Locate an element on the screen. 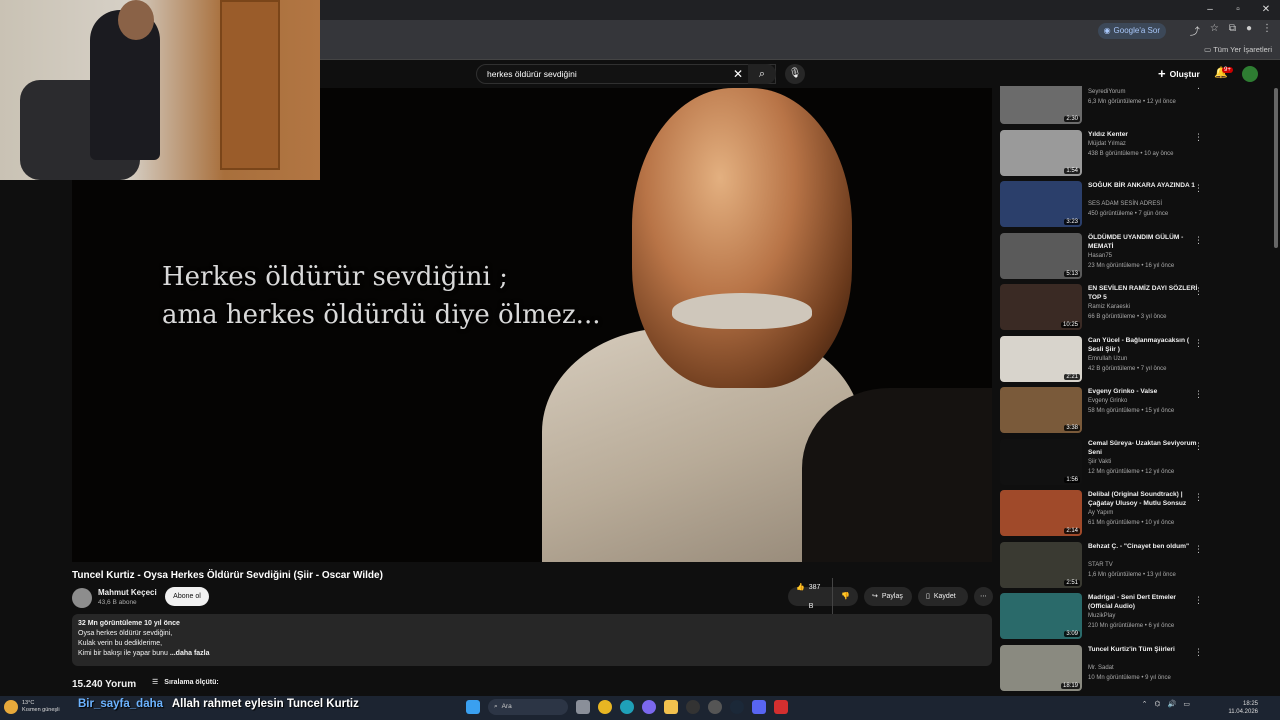 The image size is (1280, 720). weather-widget: 13°C Kısmen güneşli is located at coordinates (32, 707).